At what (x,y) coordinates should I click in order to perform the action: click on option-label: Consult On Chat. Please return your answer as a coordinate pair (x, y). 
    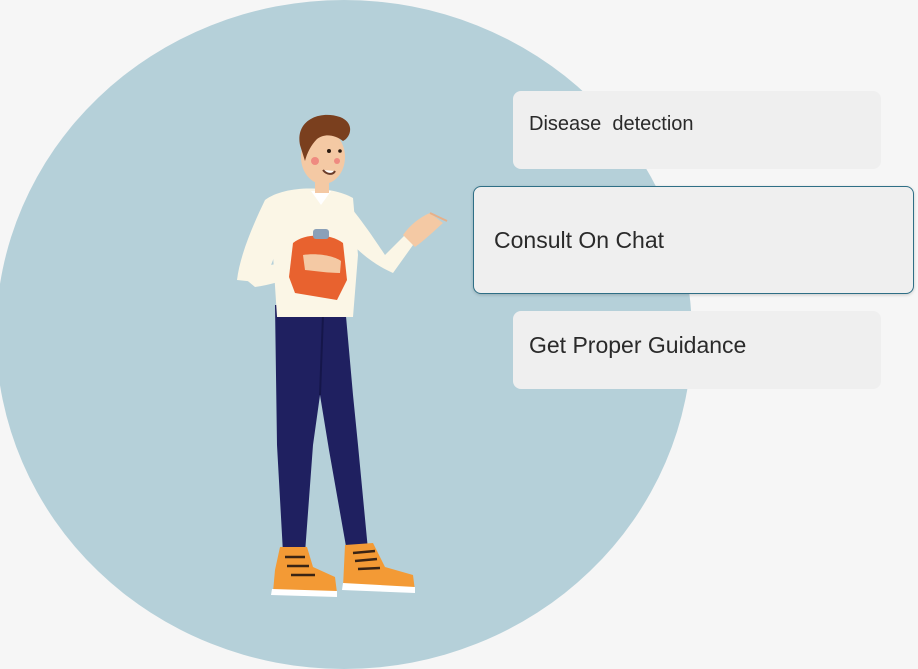
    Looking at the image, I should click on (579, 239).